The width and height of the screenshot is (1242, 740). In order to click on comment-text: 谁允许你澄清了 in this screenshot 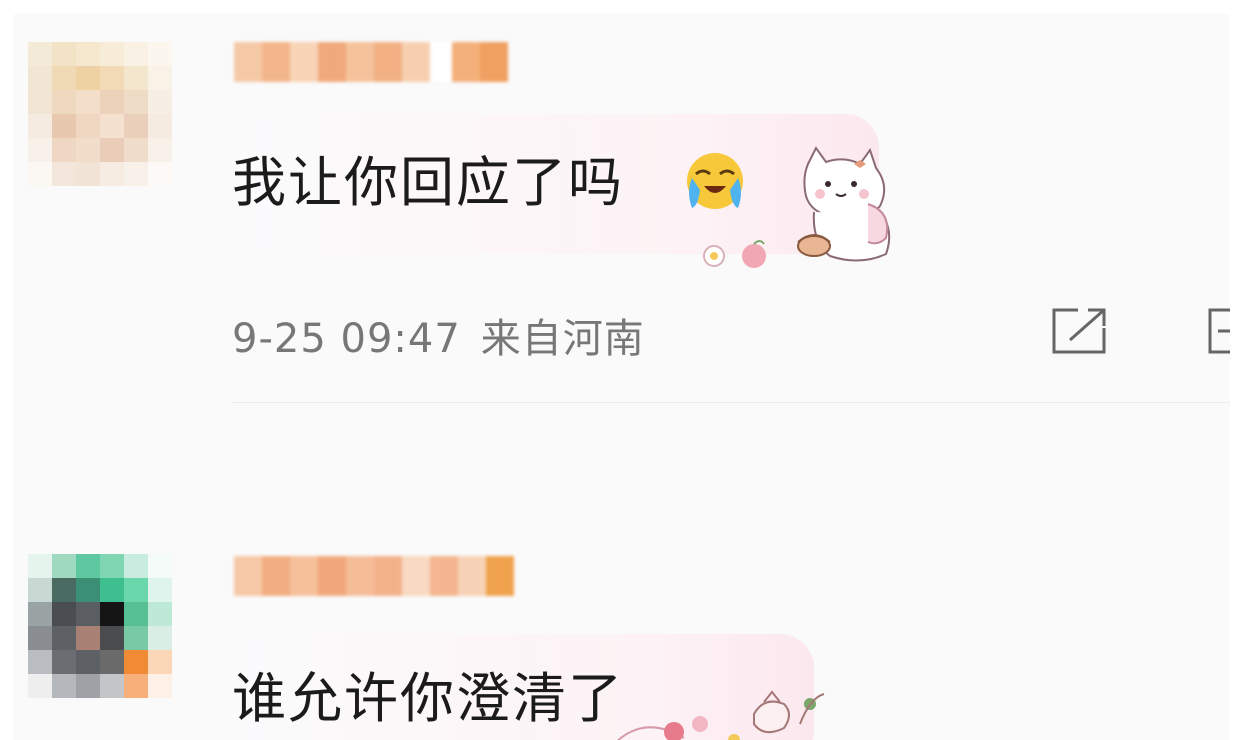, I will do `click(428, 698)`.